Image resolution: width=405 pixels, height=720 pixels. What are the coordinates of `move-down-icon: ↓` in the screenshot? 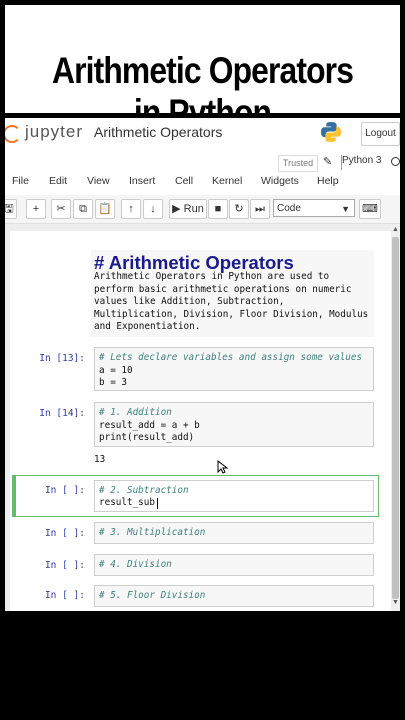 It's located at (153, 209).